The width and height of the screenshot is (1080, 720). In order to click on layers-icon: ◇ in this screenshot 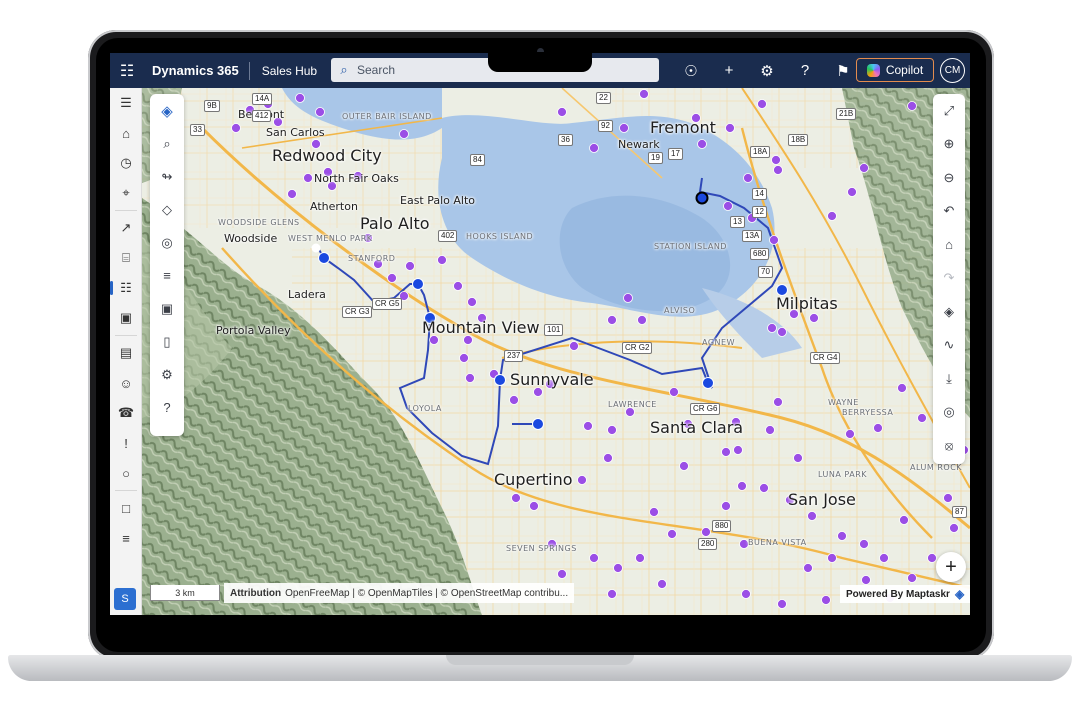, I will do `click(167, 209)`.